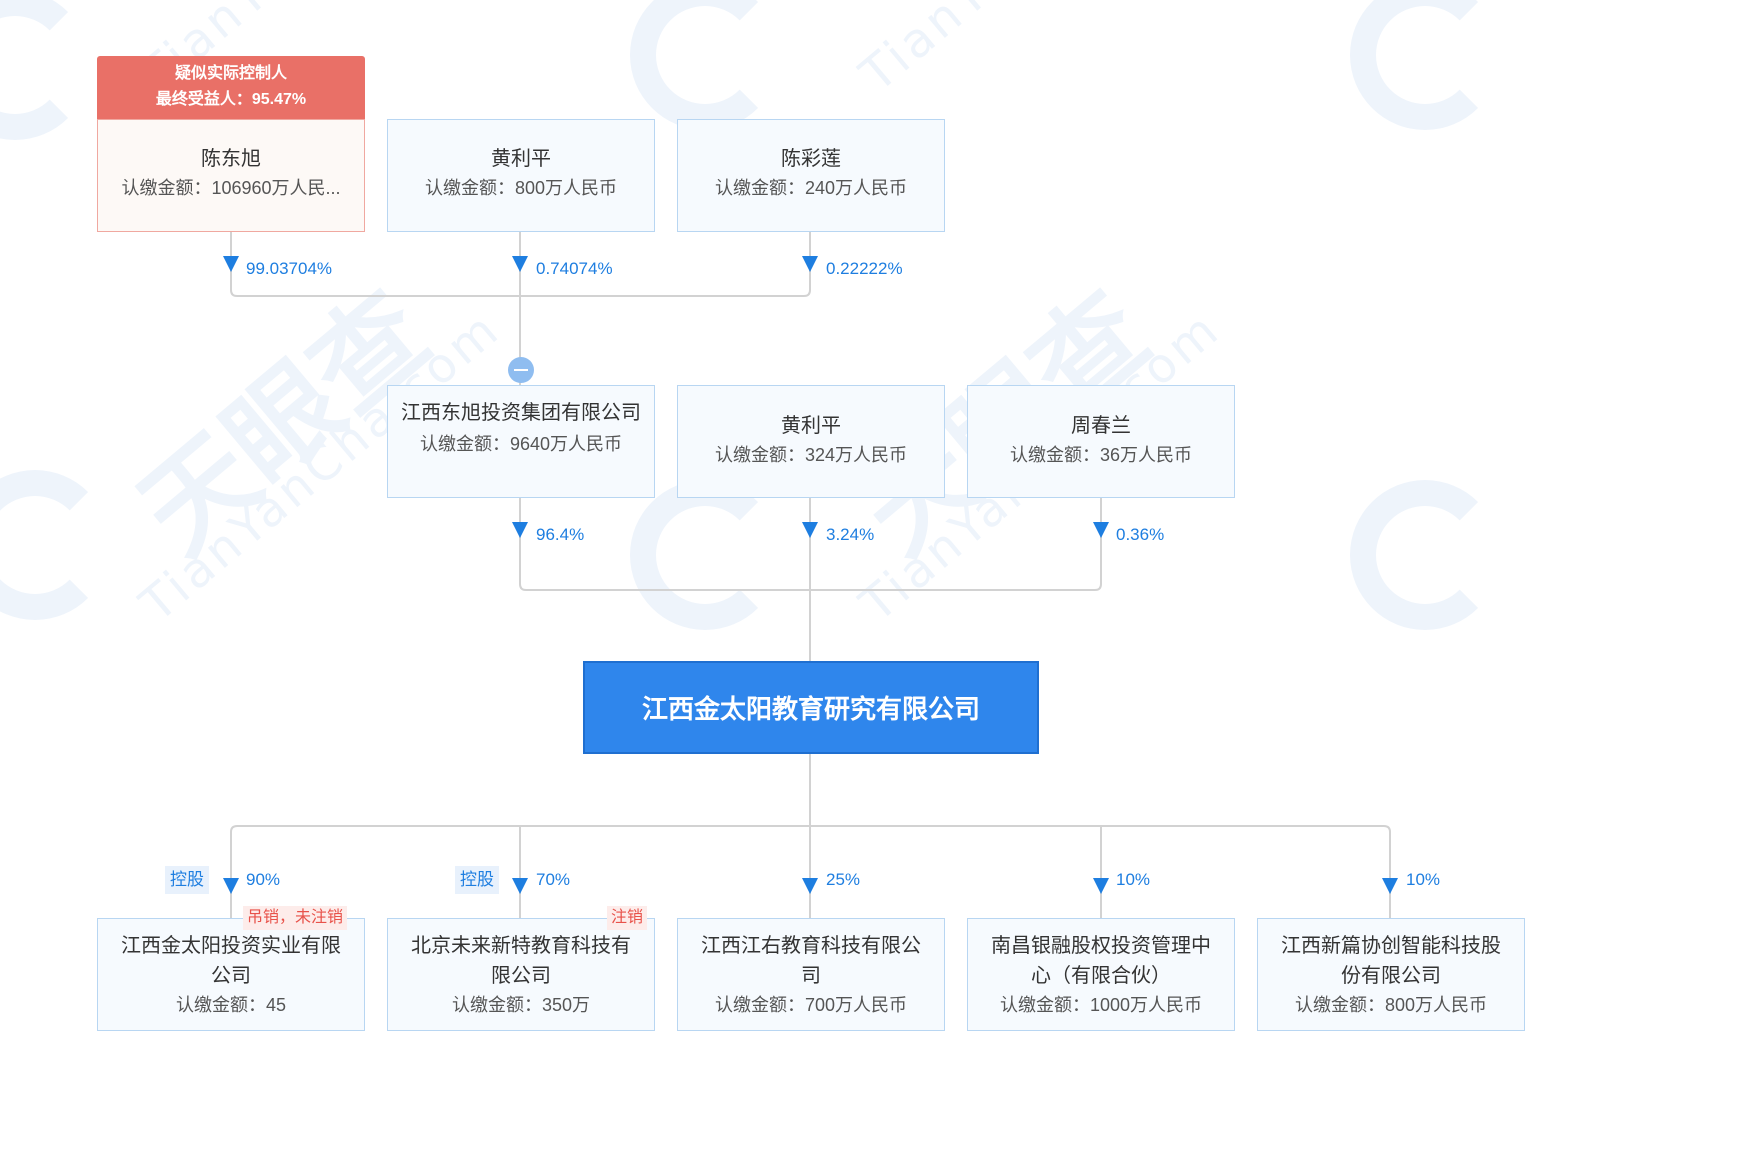 This screenshot has height=1156, width=1742. I want to click on subsidiary-amount: 认缴金额：350万, so click(521, 1005).